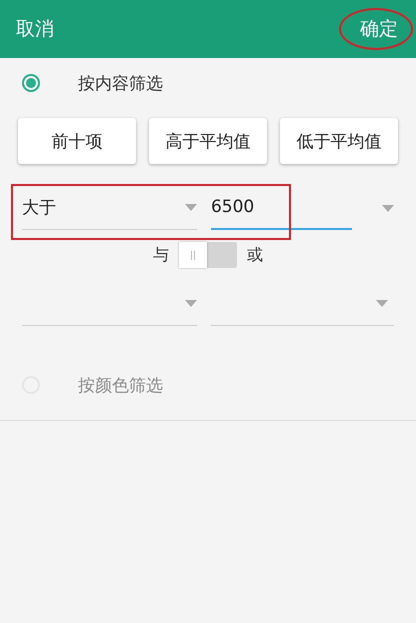 Image resolution: width=416 pixels, height=623 pixels. Describe the element at coordinates (255, 255) in the screenshot. I see `or-label: 或` at that location.